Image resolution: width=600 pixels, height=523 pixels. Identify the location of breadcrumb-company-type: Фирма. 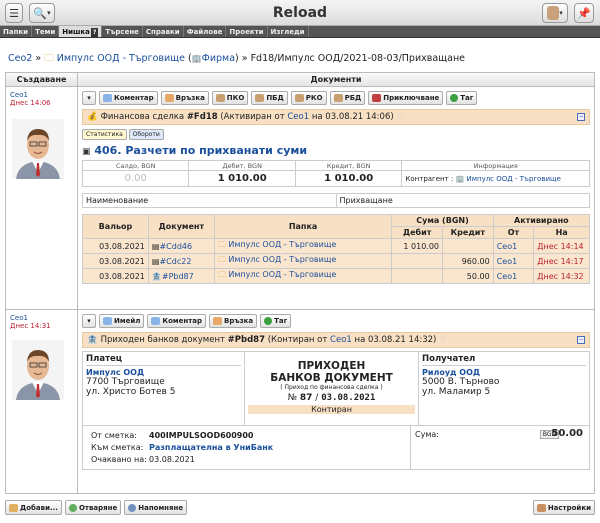
(218, 58).